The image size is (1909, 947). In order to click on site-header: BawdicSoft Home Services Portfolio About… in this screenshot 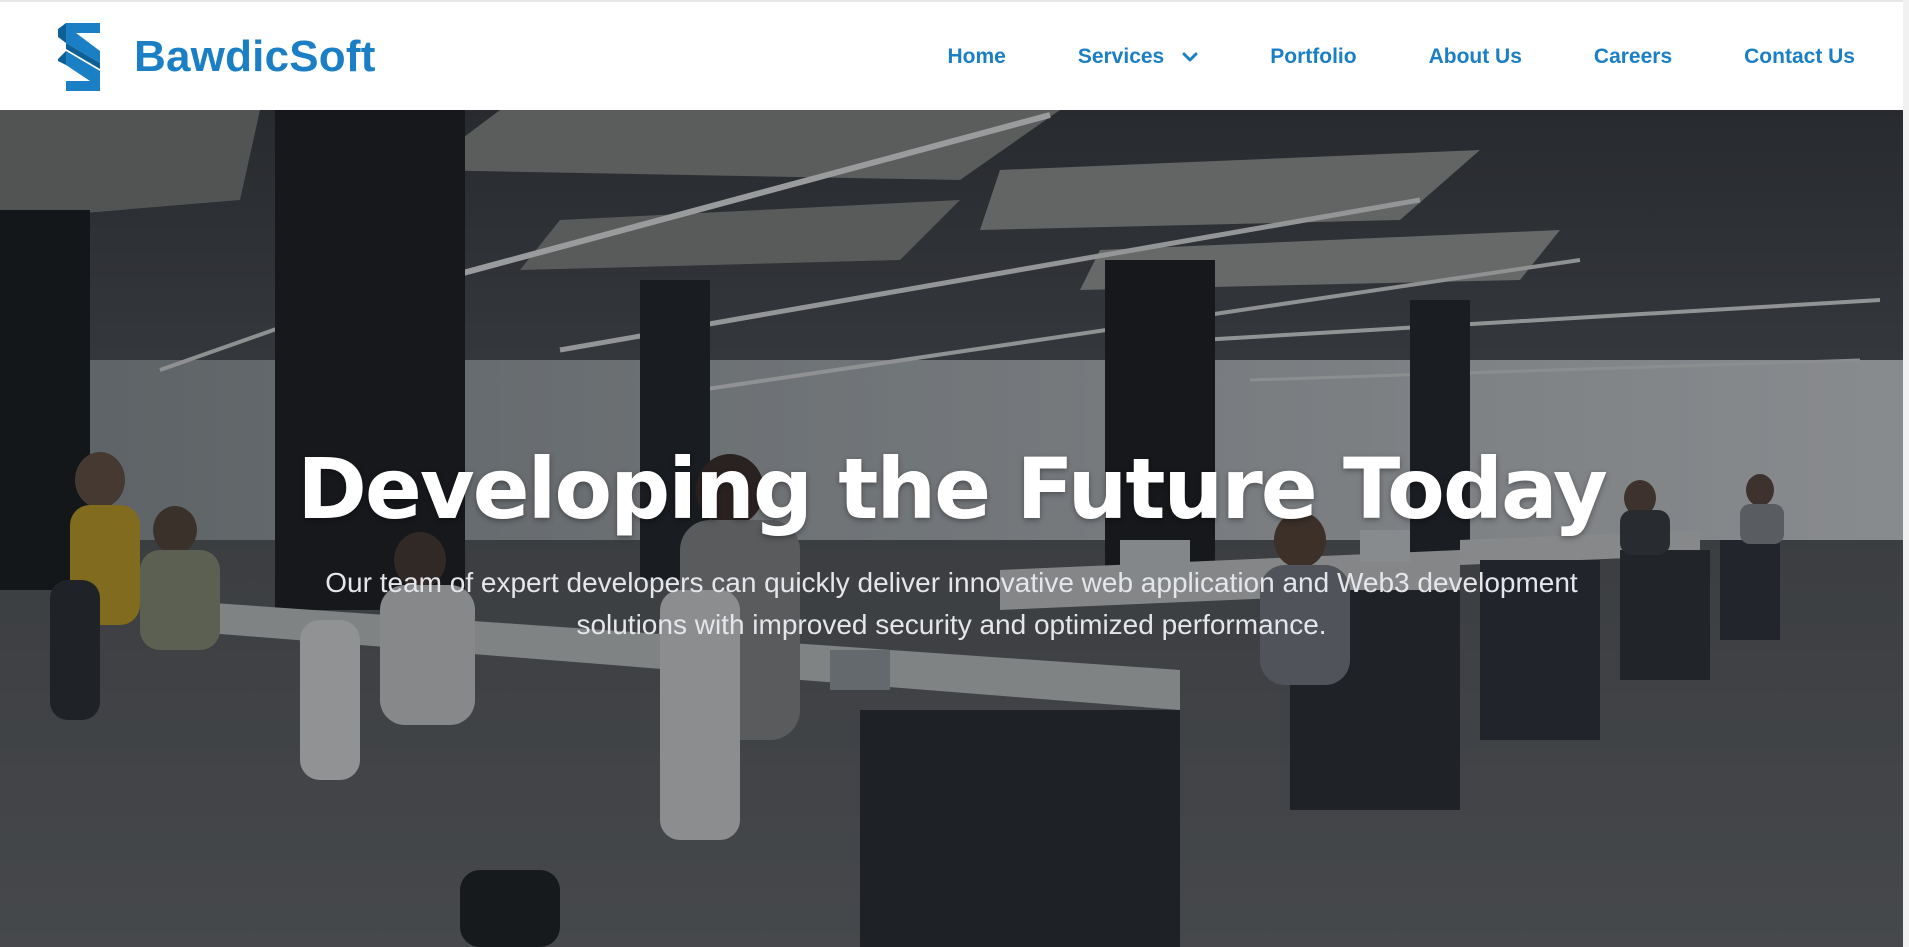, I will do `click(951, 55)`.